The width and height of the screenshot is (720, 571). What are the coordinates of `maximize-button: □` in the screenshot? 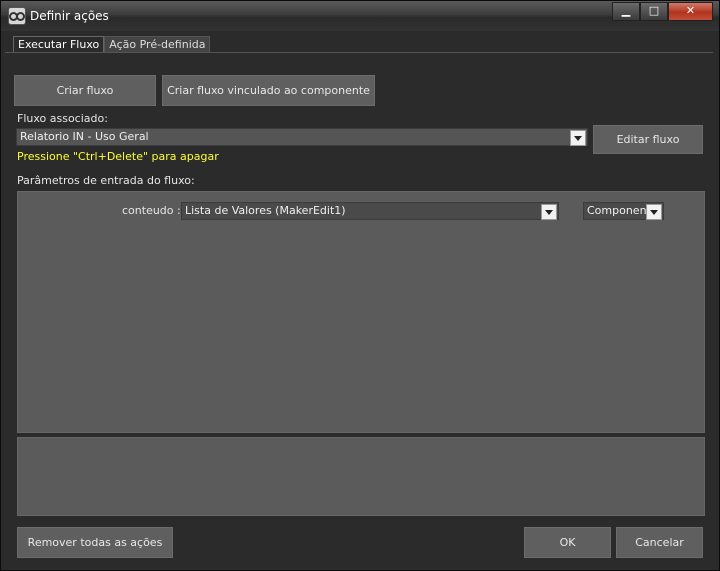 It's located at (654, 11).